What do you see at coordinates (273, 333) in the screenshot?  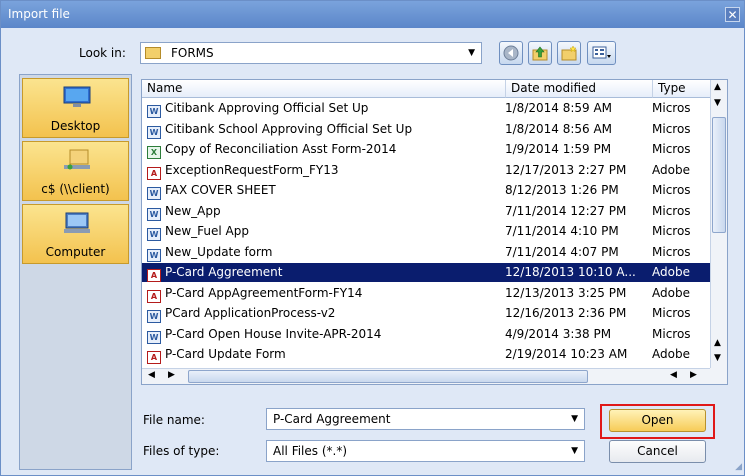 I see `file-name-text: P-Card Open House Invite-APR-2014` at bounding box center [273, 333].